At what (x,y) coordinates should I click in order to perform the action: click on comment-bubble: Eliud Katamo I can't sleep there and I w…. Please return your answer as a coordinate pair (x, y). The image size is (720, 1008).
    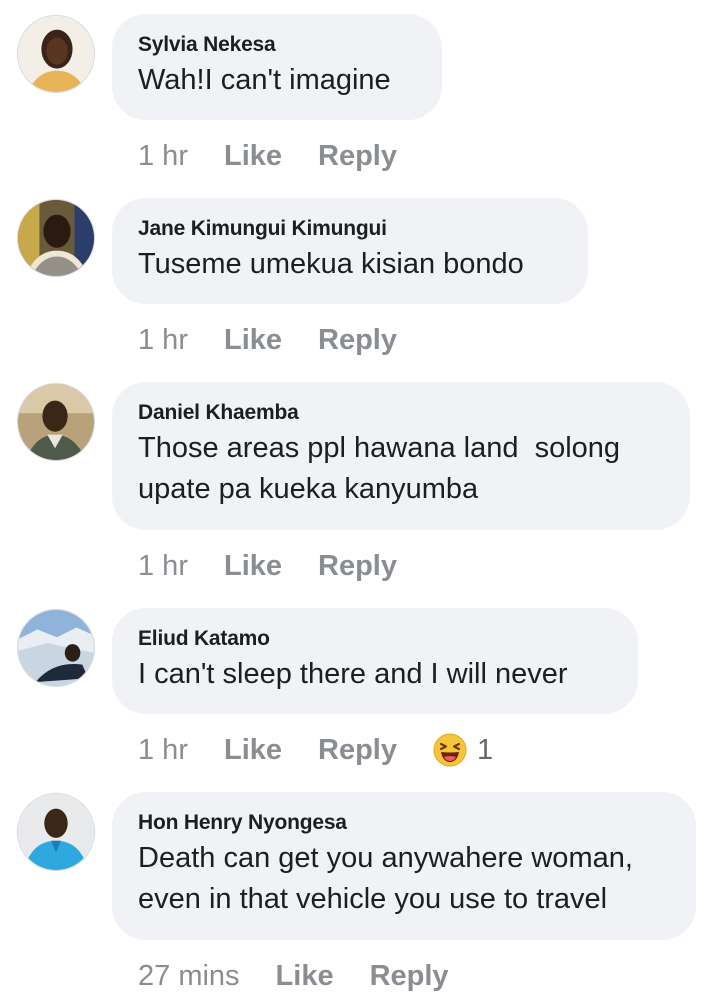
    Looking at the image, I should click on (375, 661).